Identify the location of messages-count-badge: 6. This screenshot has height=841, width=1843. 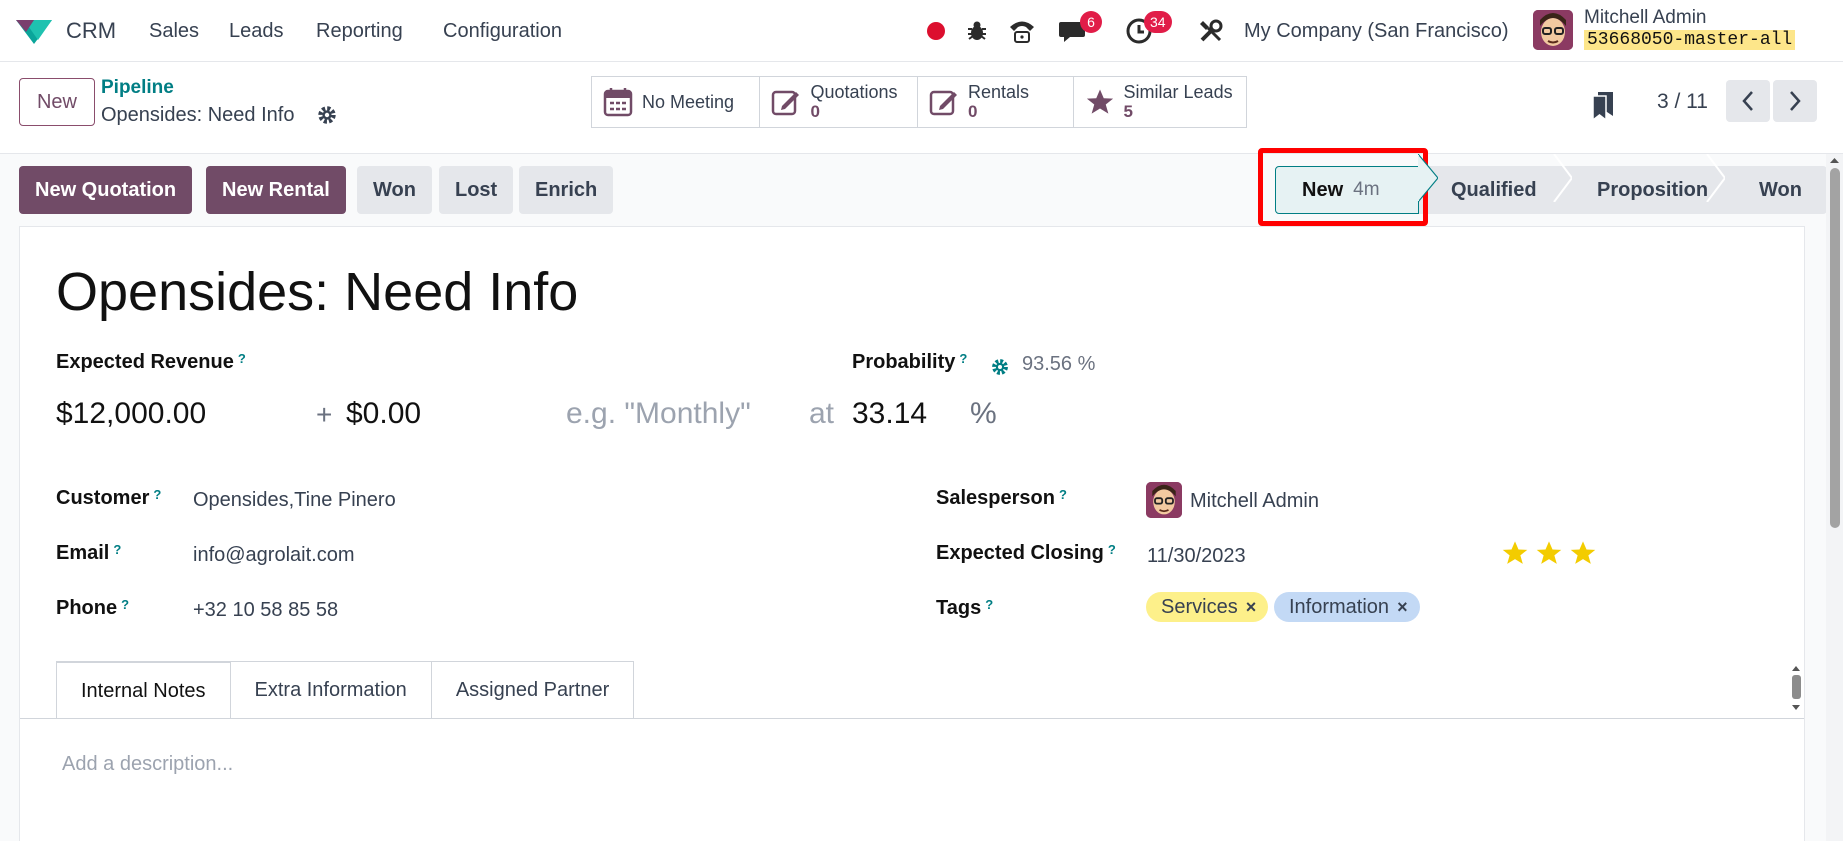
(1091, 22).